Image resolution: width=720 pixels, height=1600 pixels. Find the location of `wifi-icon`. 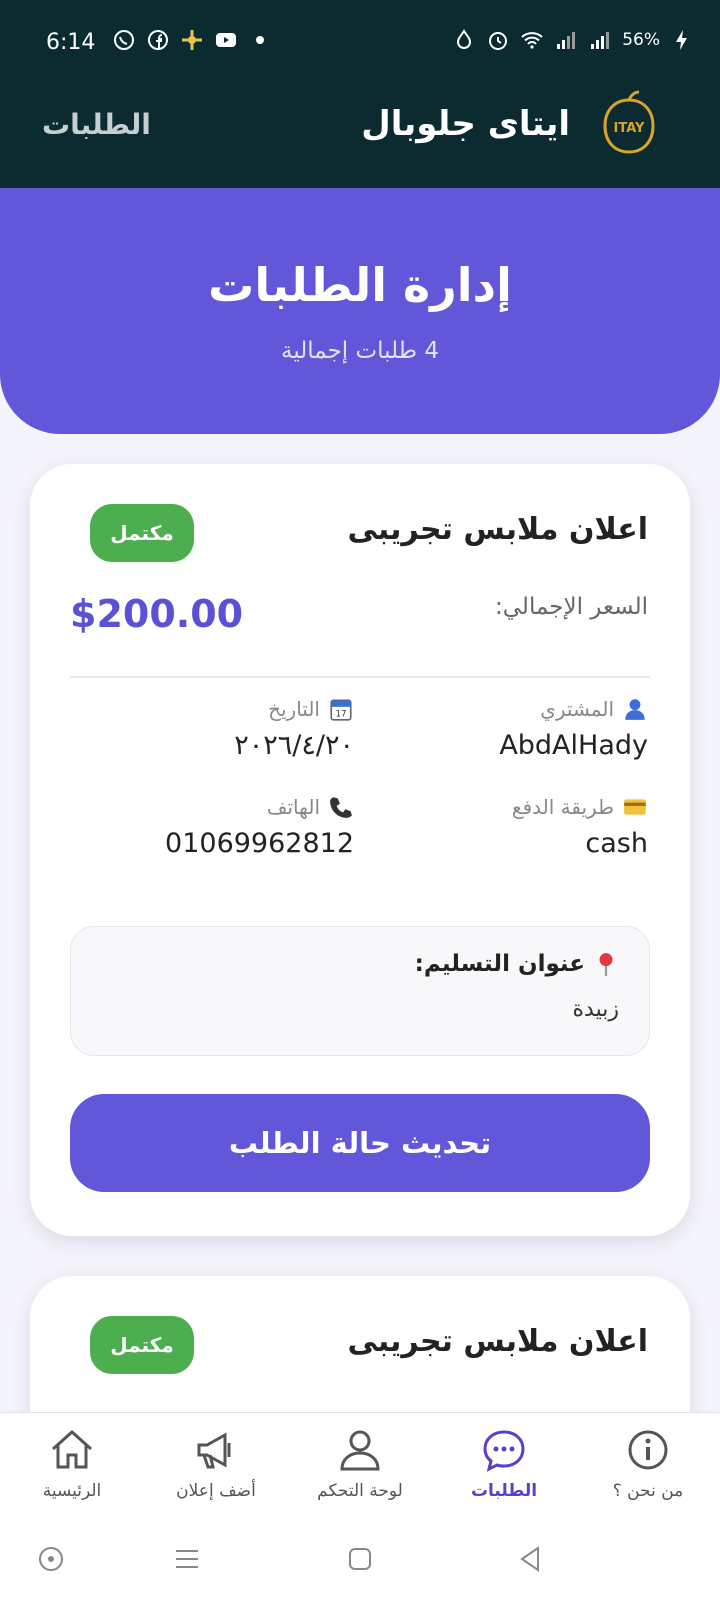

wifi-icon is located at coordinates (532, 40).